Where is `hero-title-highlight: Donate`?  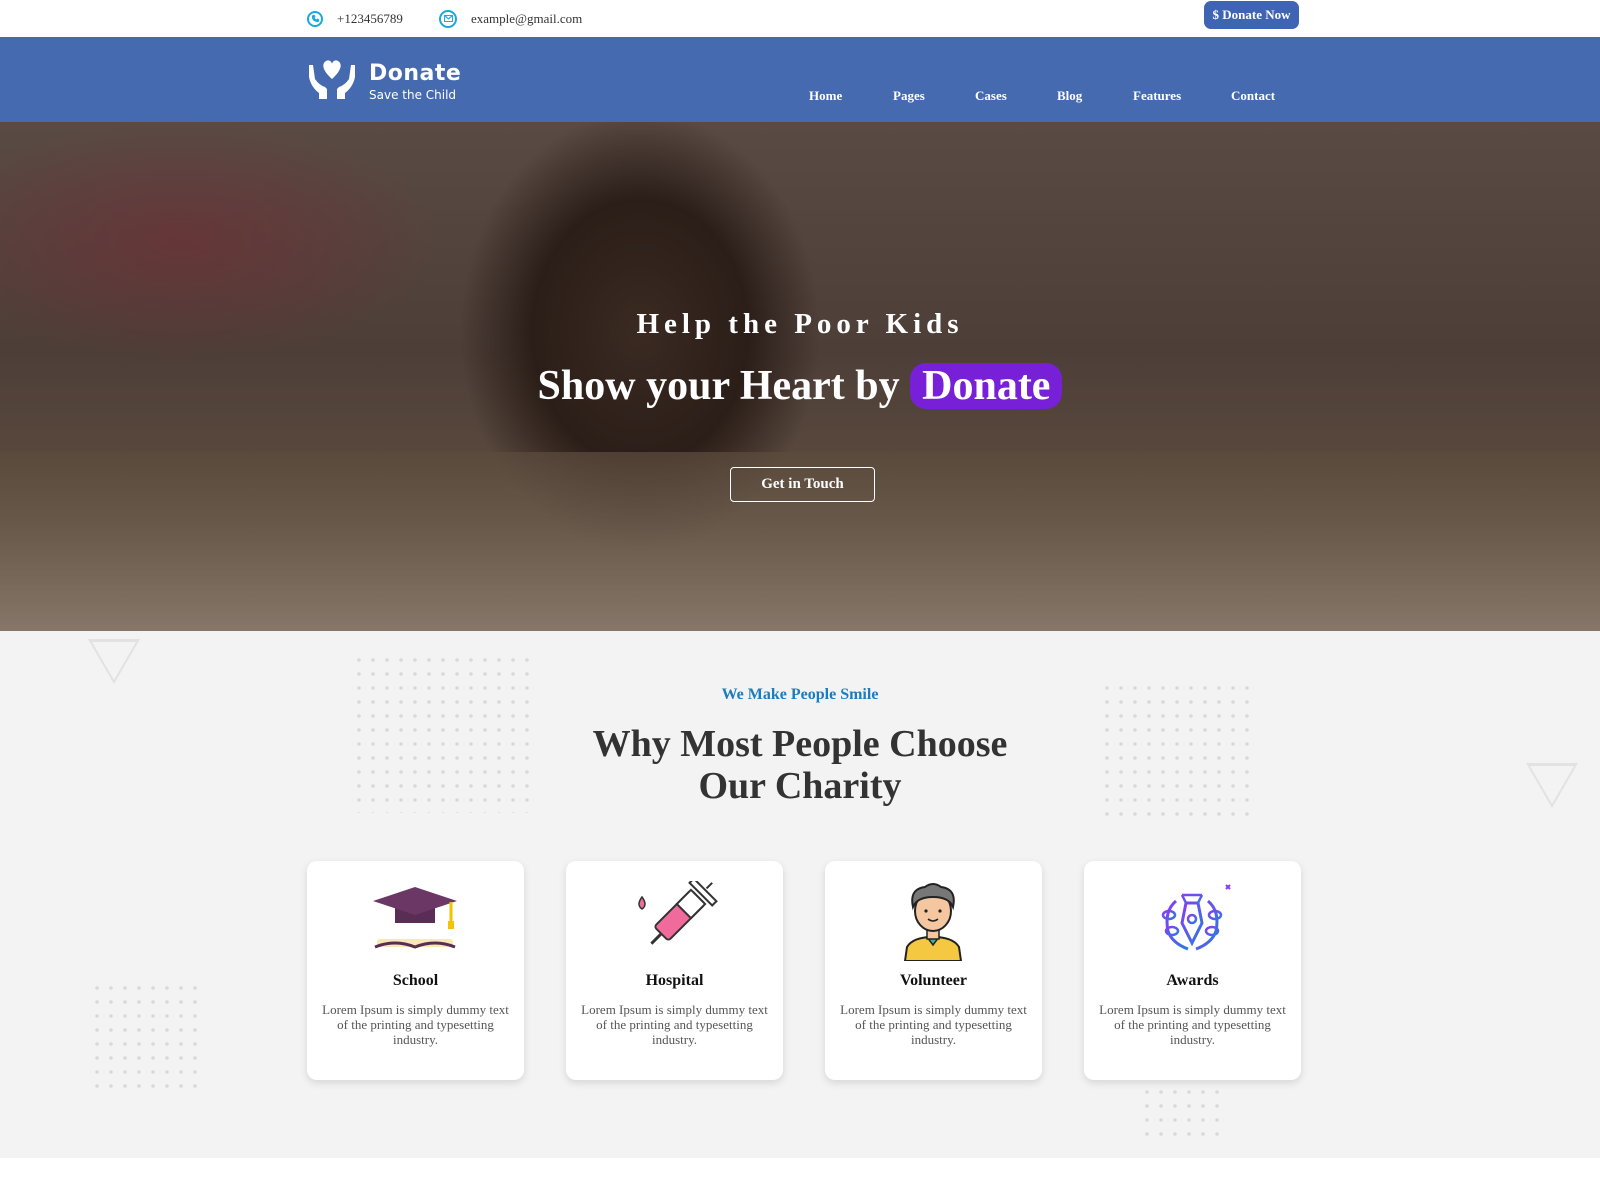 hero-title-highlight: Donate is located at coordinates (986, 386).